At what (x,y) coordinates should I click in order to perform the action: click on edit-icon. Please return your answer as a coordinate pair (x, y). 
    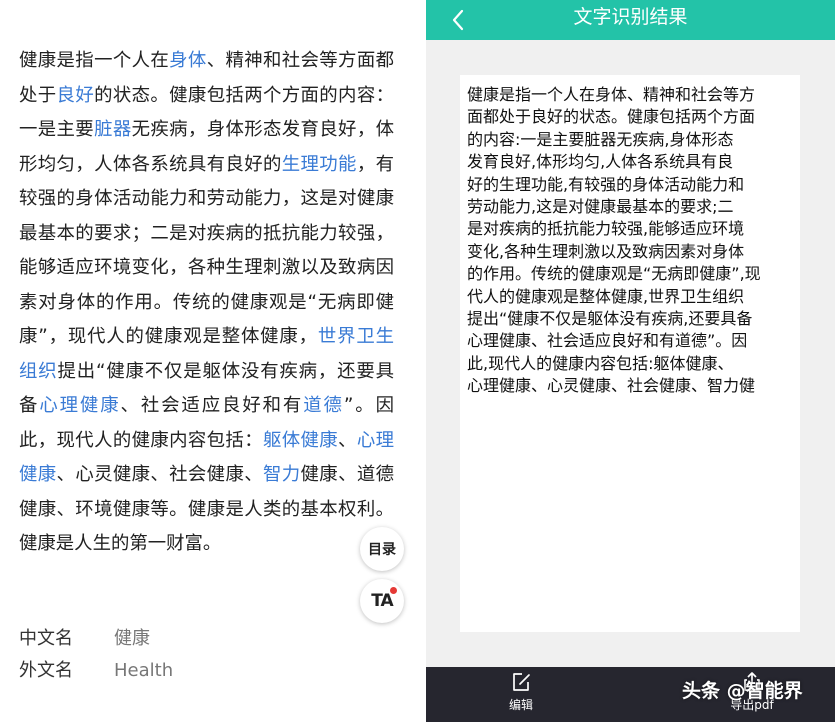
    Looking at the image, I should click on (521, 682).